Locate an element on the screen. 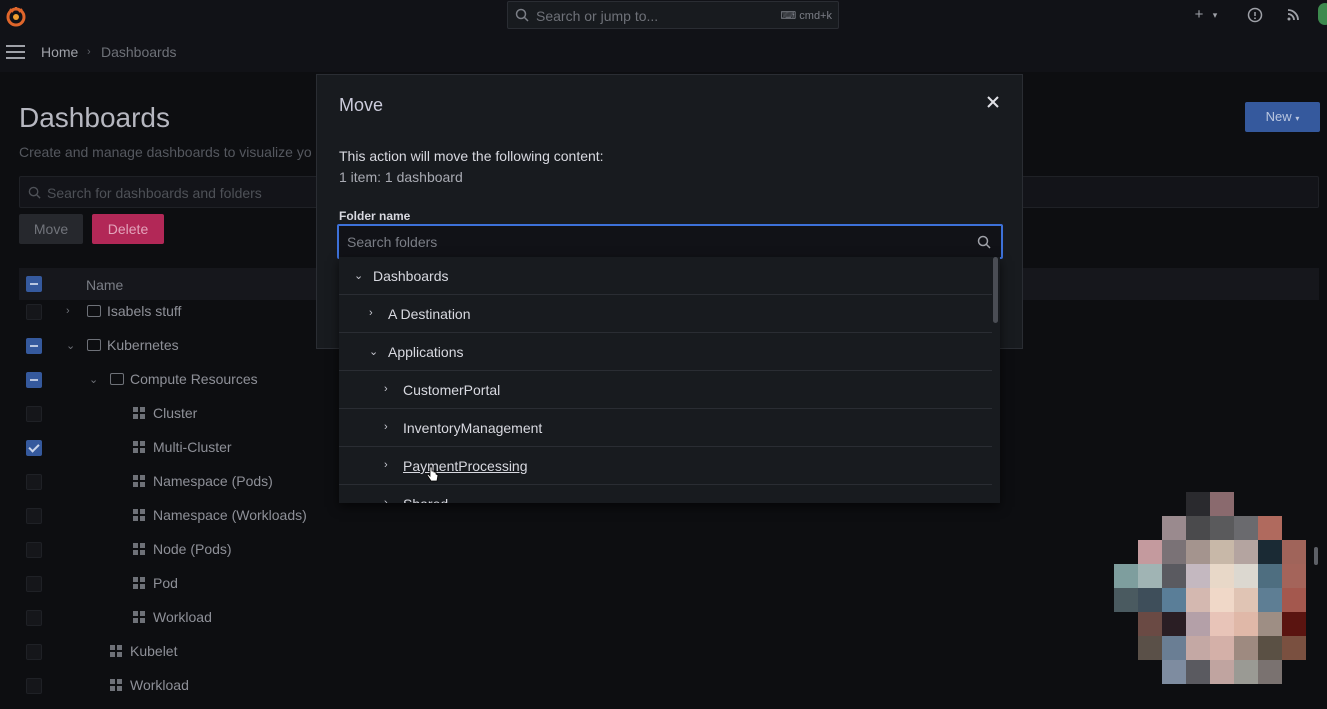  close-icon is located at coordinates (993, 102).